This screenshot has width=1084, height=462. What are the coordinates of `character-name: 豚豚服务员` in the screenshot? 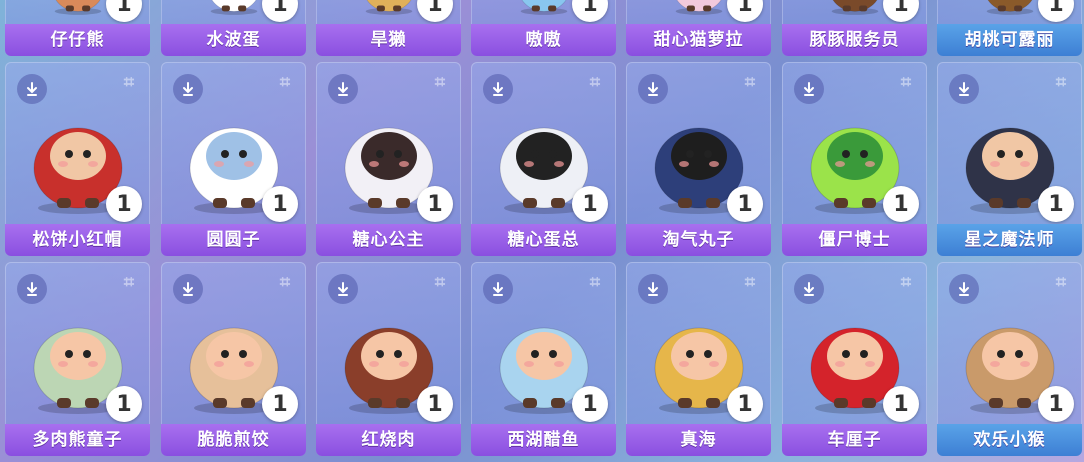 It's located at (854, 40).